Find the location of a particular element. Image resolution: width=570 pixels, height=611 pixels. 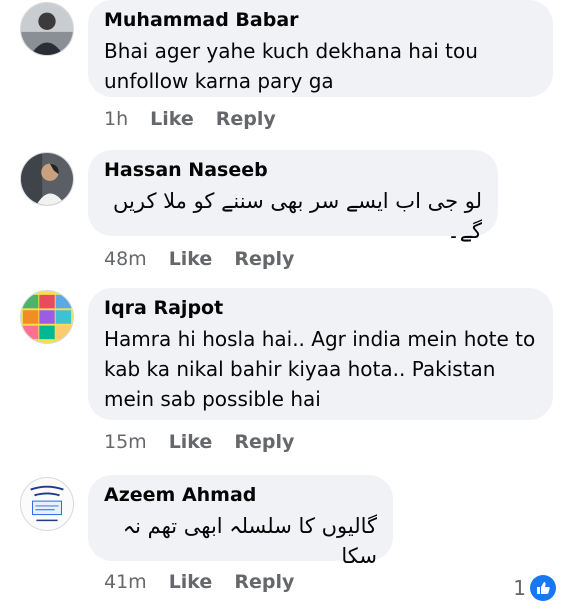

comment-author: Muhammad Babar is located at coordinates (320, 20).